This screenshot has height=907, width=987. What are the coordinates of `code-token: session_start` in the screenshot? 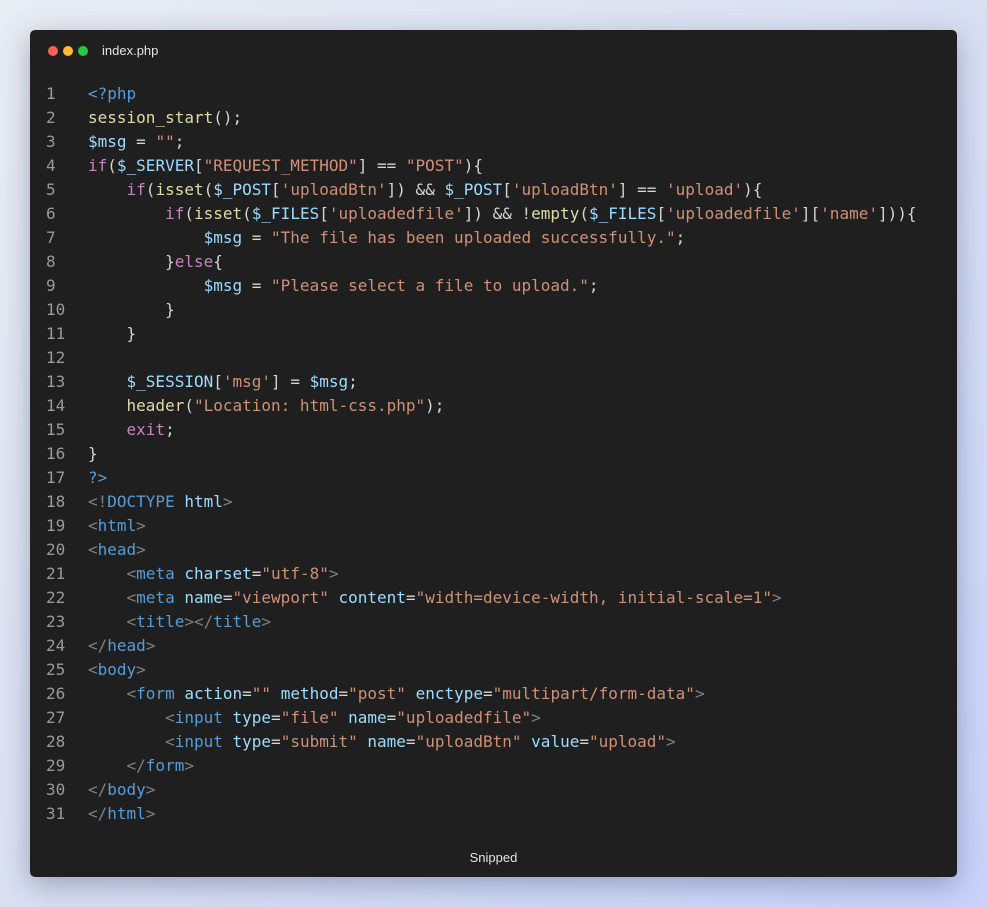 It's located at (151, 117).